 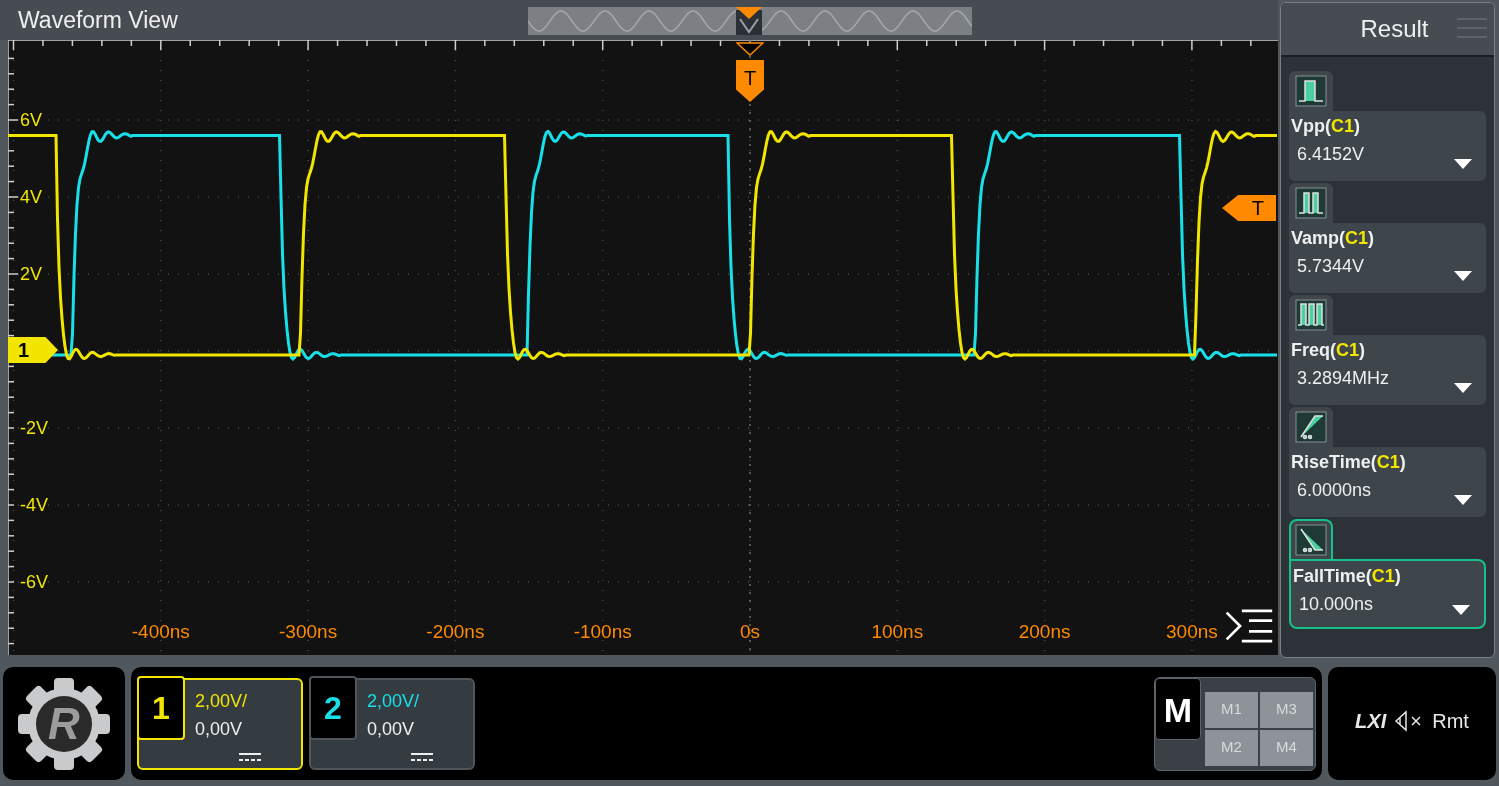 What do you see at coordinates (750, 21) in the screenshot?
I see `waveform-overview-drawing` at bounding box center [750, 21].